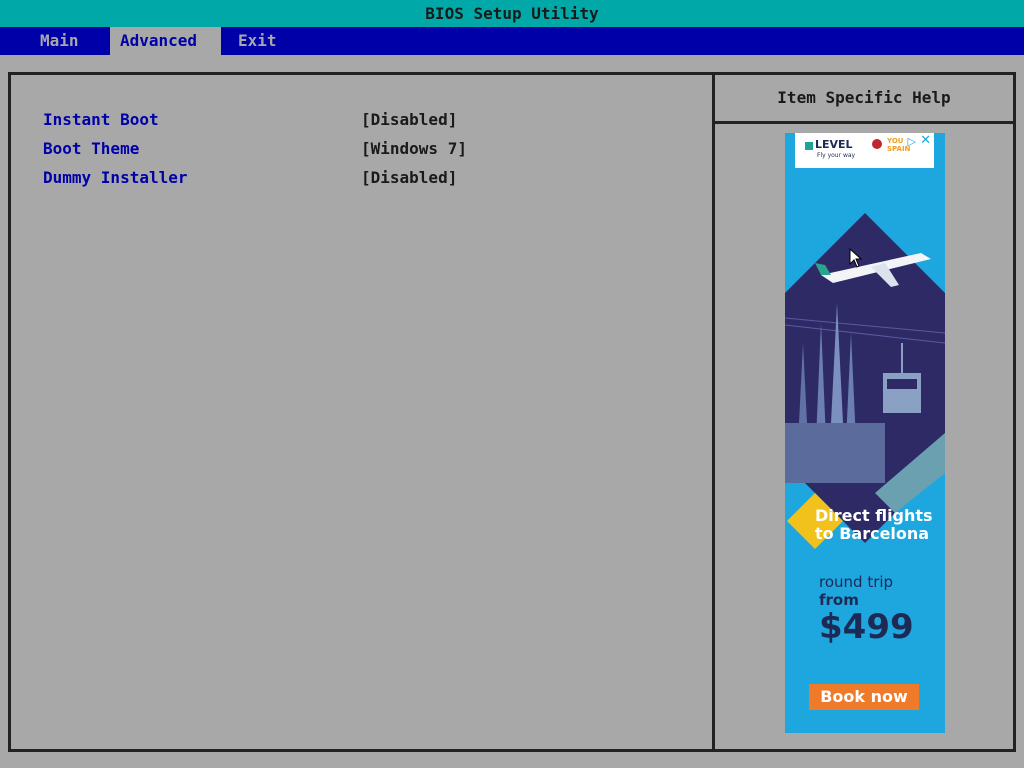  What do you see at coordinates (59, 41) in the screenshot?
I see `tab-main: Main` at bounding box center [59, 41].